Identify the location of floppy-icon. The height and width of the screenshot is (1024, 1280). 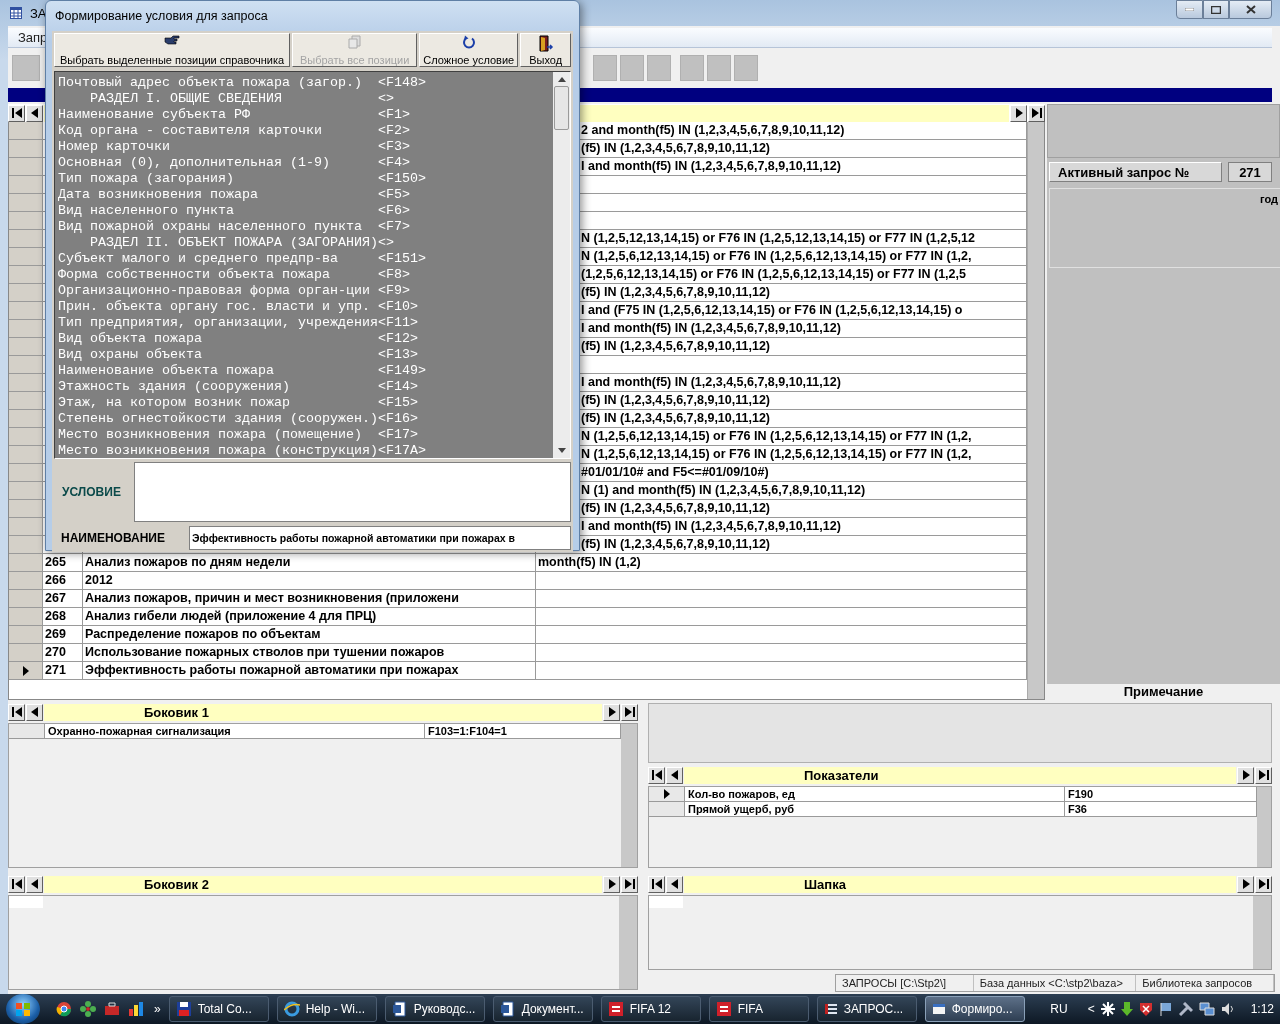
(183, 1009).